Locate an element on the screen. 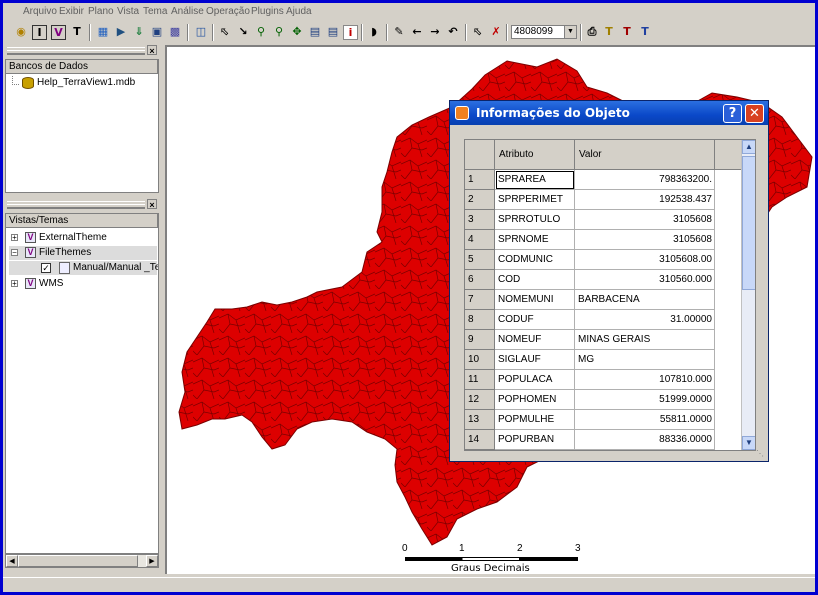 The height and width of the screenshot is (595, 818). forward-arrow-icon: → is located at coordinates (435, 32).